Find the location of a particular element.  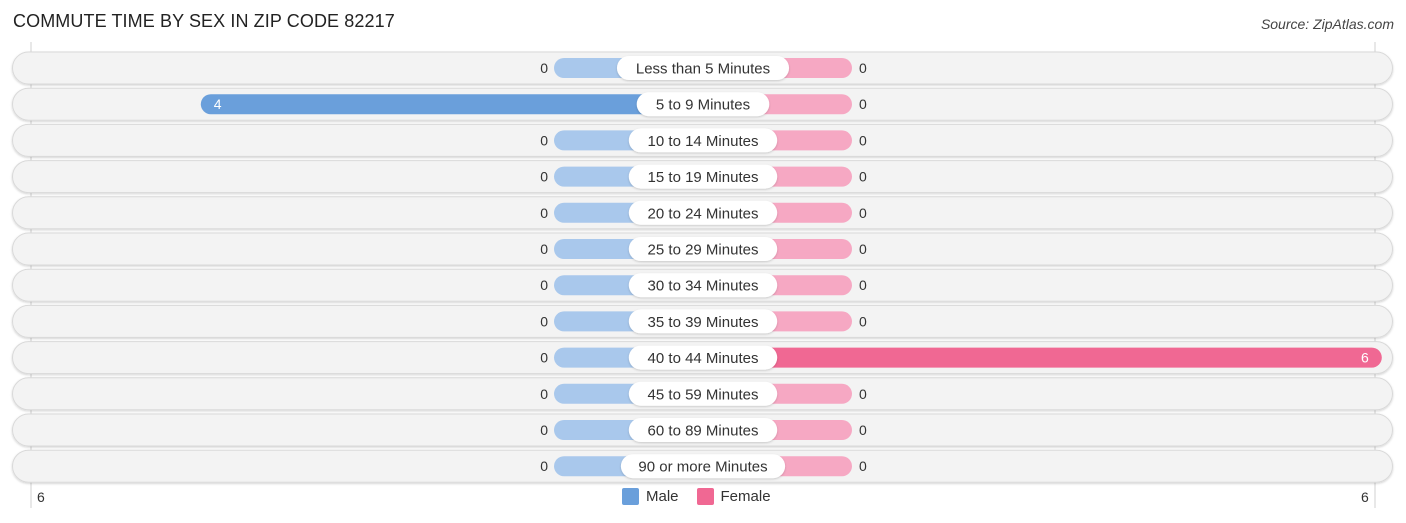

category-label: 15 to 19 Minutes is located at coordinates (703, 177).